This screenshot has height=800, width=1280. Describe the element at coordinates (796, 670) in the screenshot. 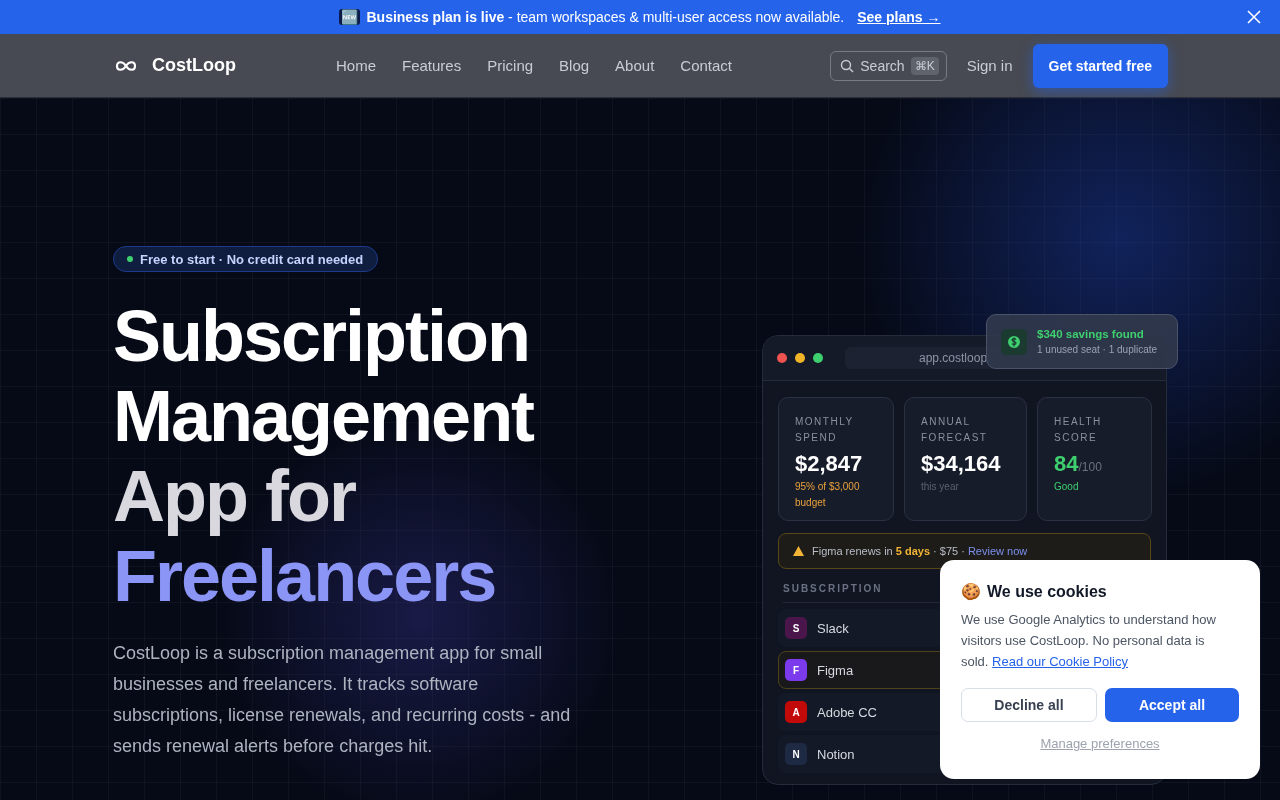

I see `app-initial-icon: F` at that location.